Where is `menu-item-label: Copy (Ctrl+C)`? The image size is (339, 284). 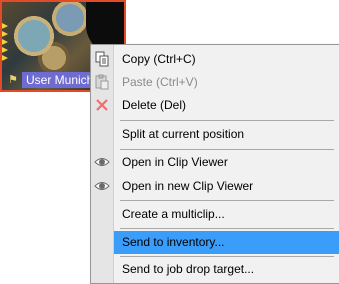 menu-item-label: Copy (Ctrl+C) is located at coordinates (159, 59).